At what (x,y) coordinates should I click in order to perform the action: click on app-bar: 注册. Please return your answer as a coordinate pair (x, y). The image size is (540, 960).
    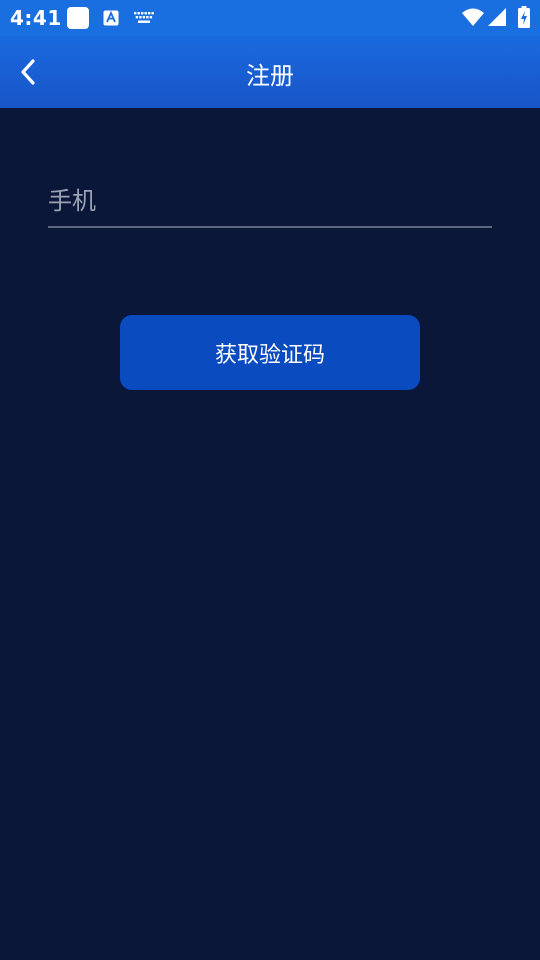
    Looking at the image, I should click on (270, 72).